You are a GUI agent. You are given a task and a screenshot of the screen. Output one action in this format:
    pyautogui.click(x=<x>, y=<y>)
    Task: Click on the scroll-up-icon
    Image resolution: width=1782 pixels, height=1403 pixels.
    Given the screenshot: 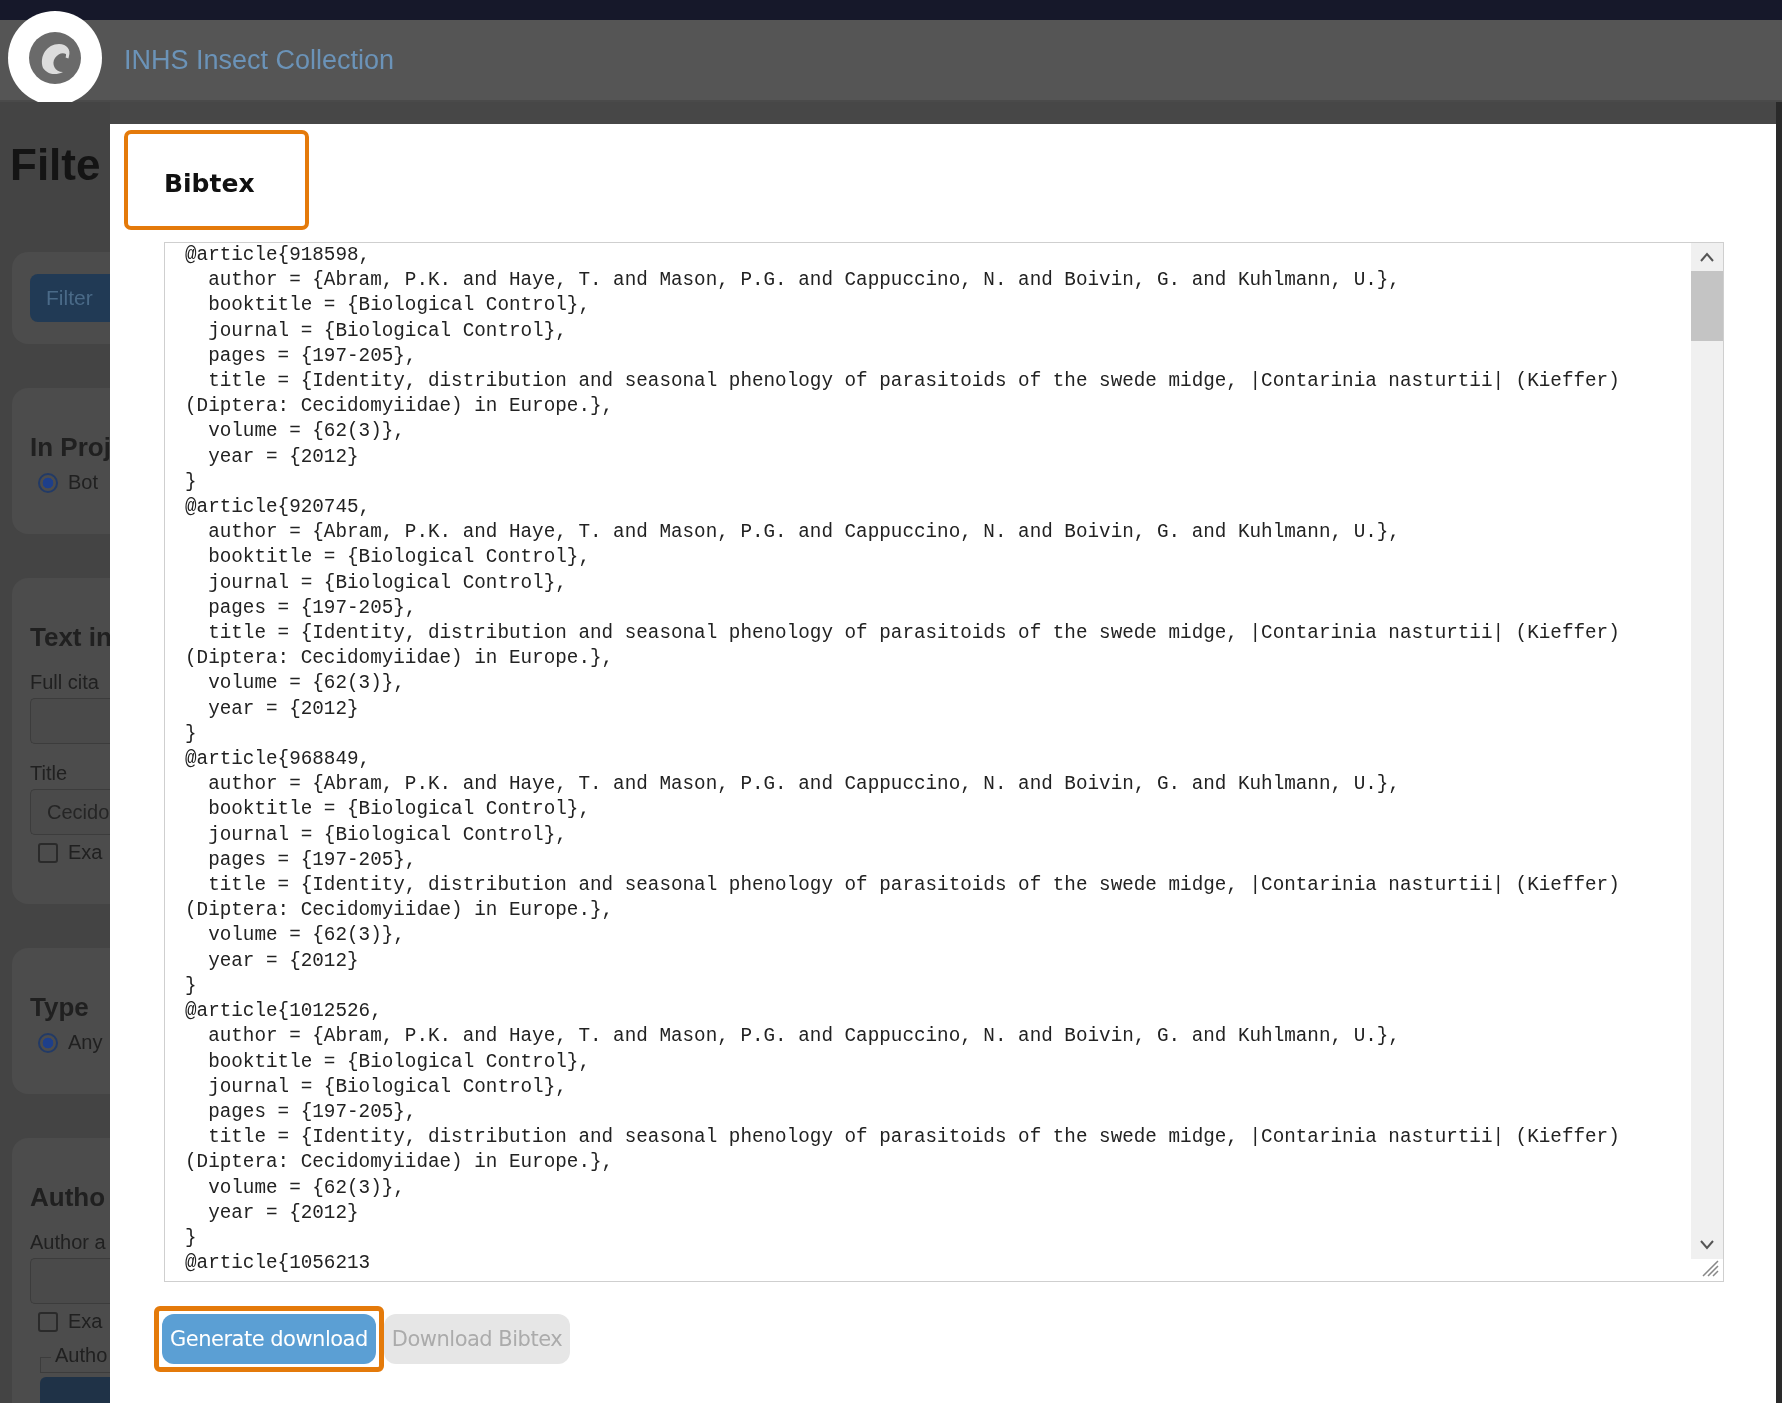 What is the action you would take?
    pyautogui.click(x=1707, y=257)
    